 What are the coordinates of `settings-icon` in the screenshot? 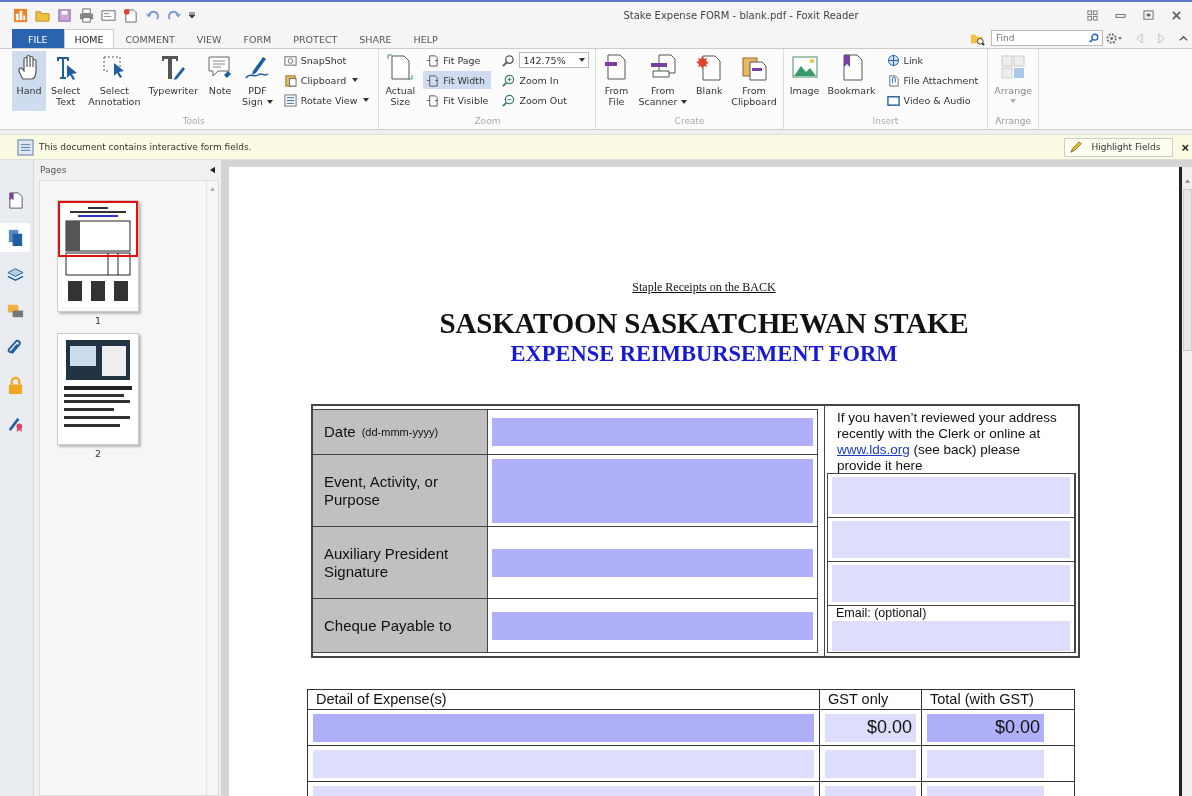 It's located at (1113, 38).